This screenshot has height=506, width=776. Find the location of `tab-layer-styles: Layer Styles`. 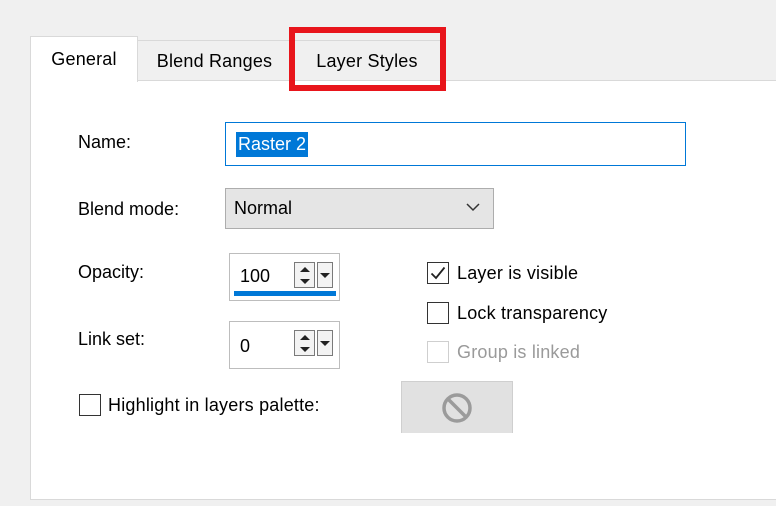

tab-layer-styles: Layer Styles is located at coordinates (367, 60).